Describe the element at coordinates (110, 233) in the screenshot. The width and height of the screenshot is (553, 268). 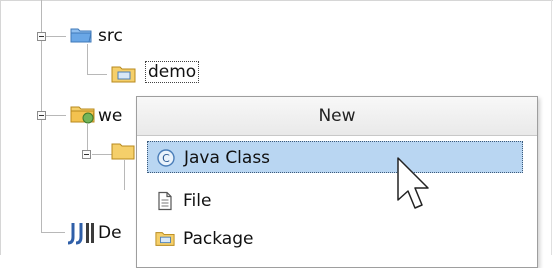
I see `tree-item-de: De` at that location.